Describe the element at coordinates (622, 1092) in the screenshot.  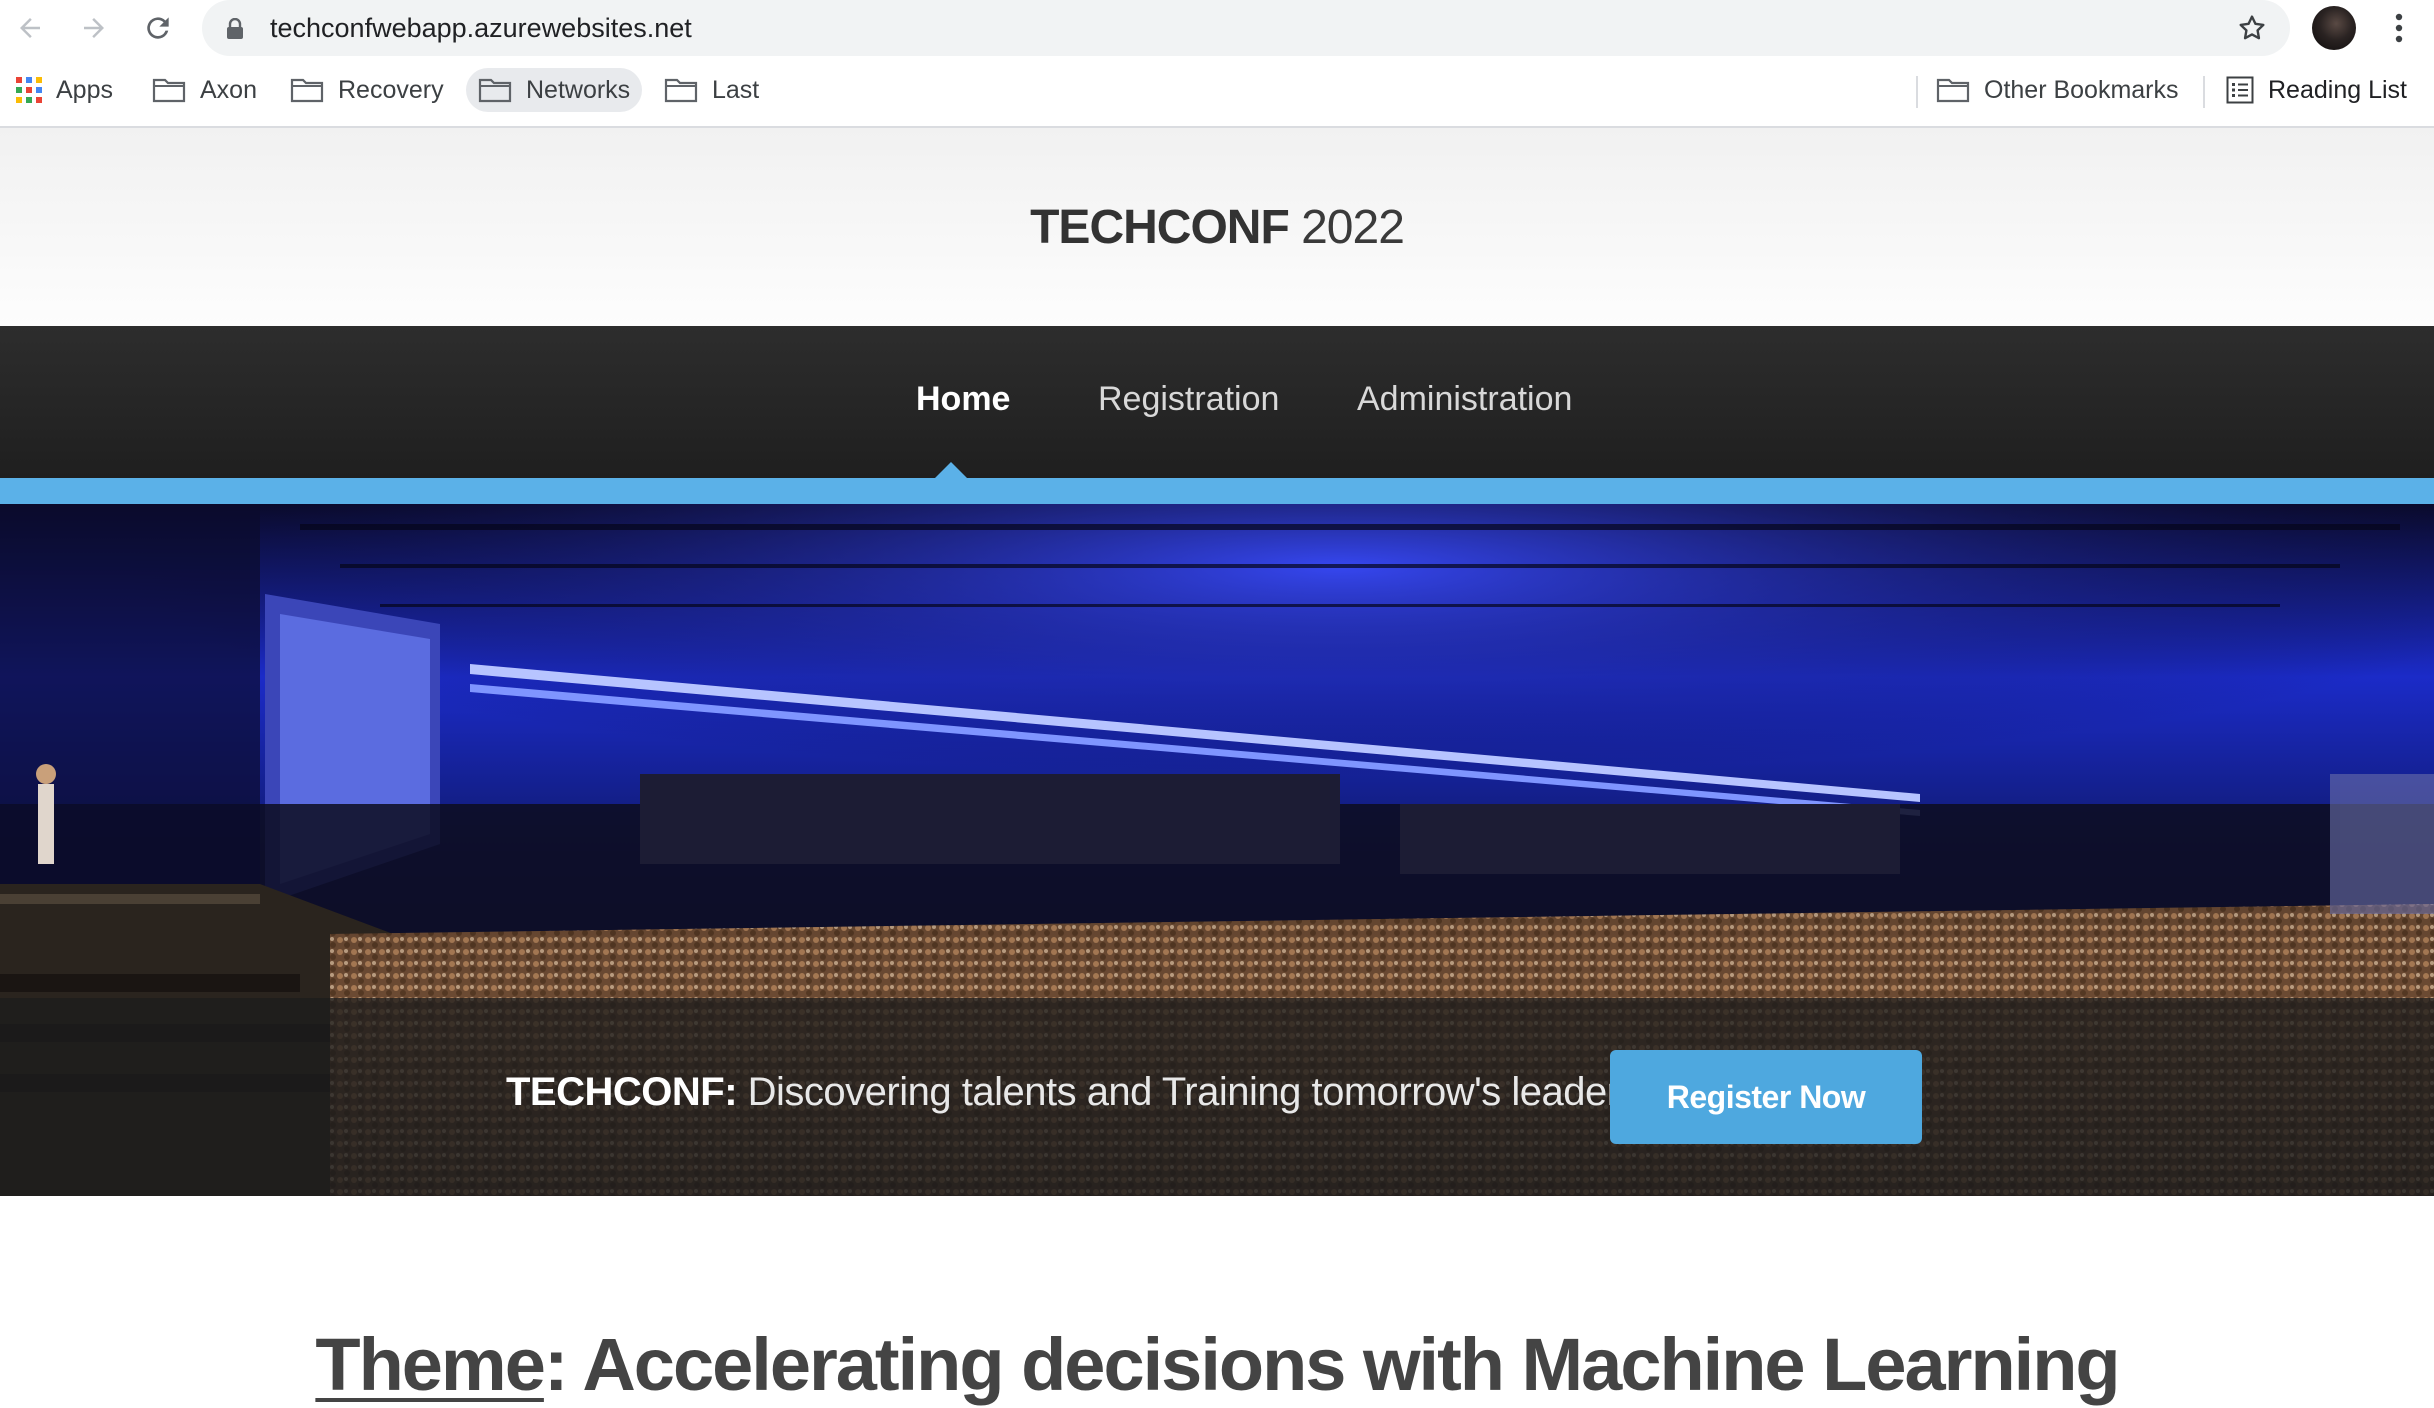
I see `tagline-brand: TECHCONF:` at that location.